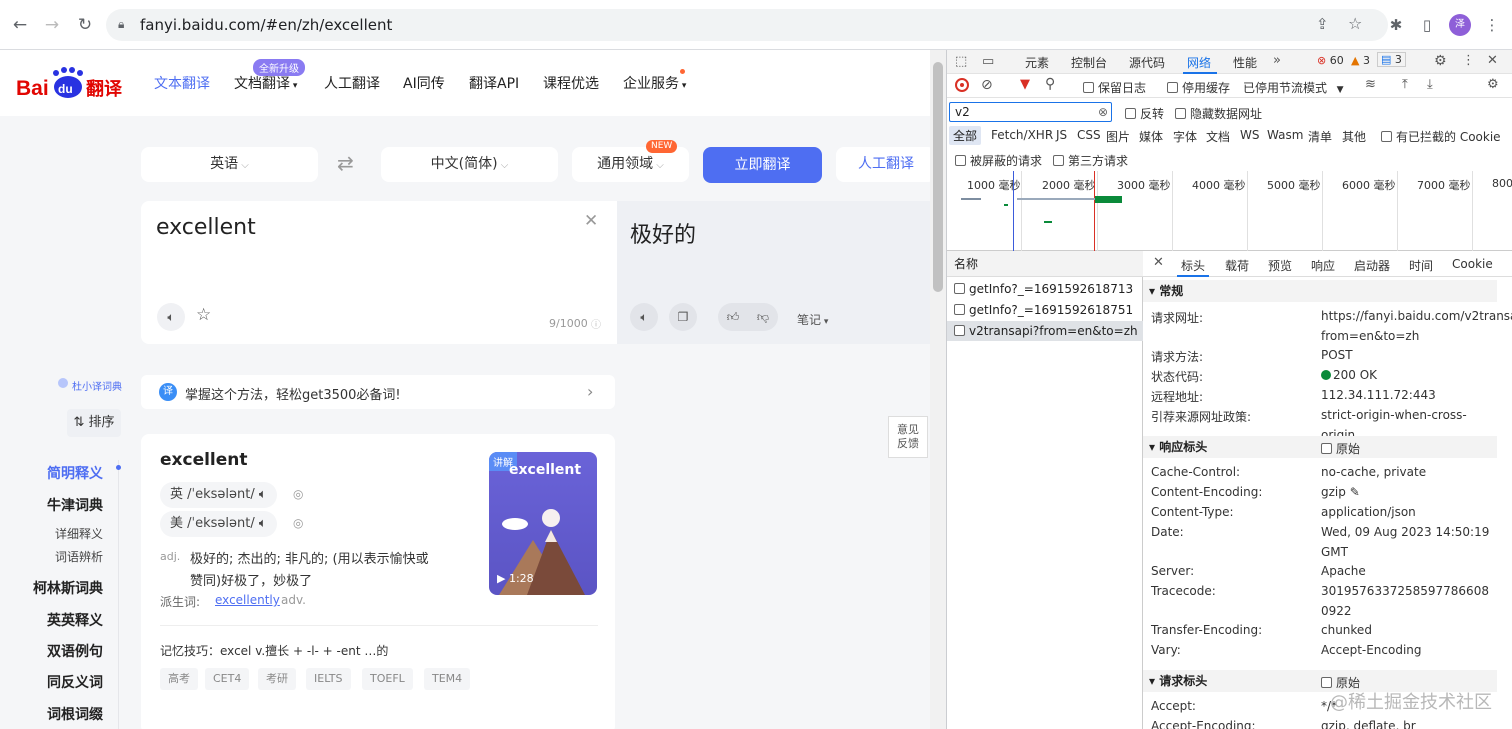 This screenshot has width=1512, height=729. Describe the element at coordinates (1460, 25) in the screenshot. I see `profile-avatar: 泽` at that location.